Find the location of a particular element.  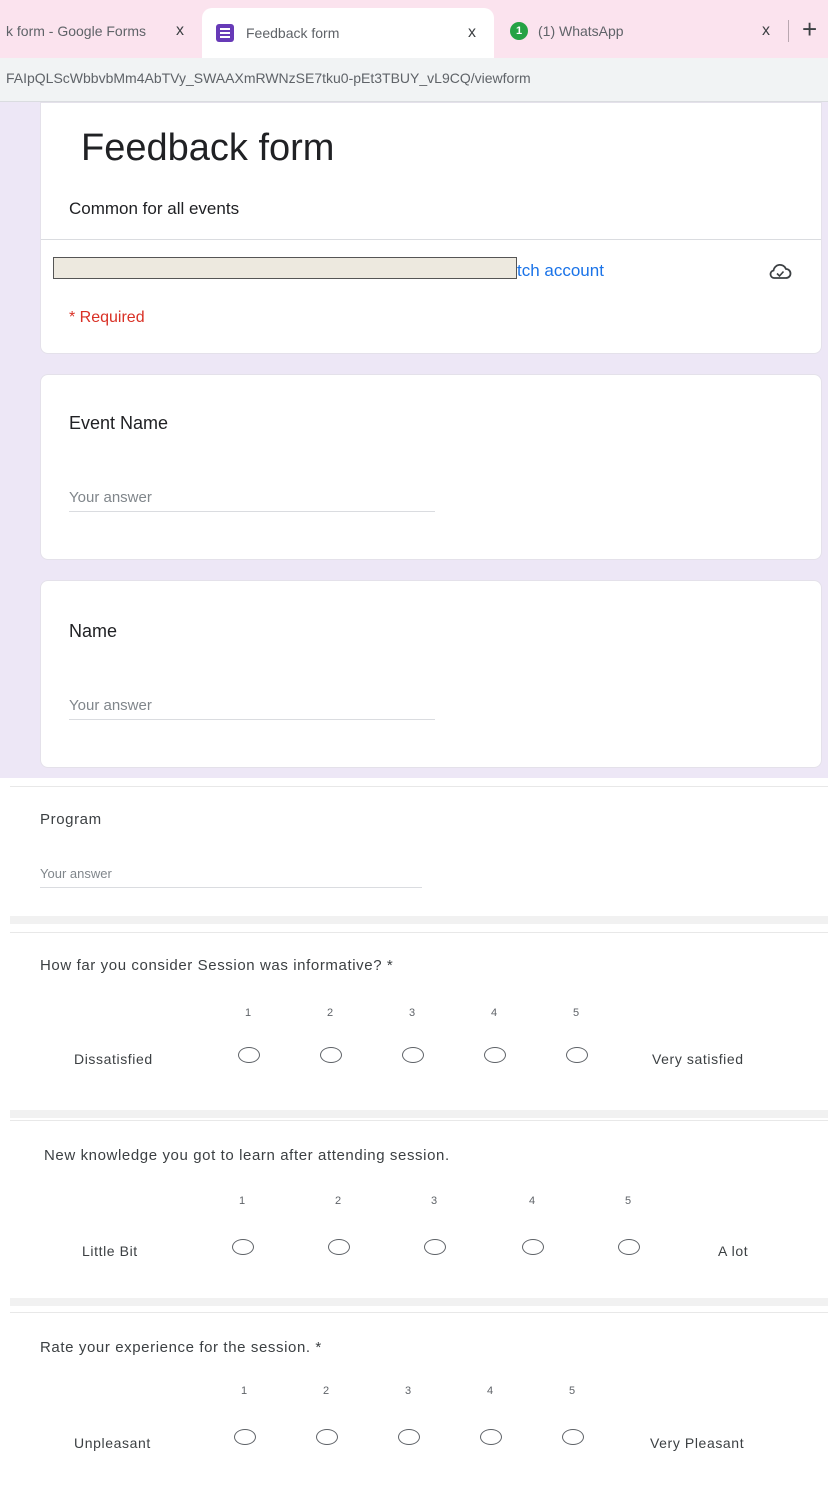

divider is located at coordinates (431, 239).